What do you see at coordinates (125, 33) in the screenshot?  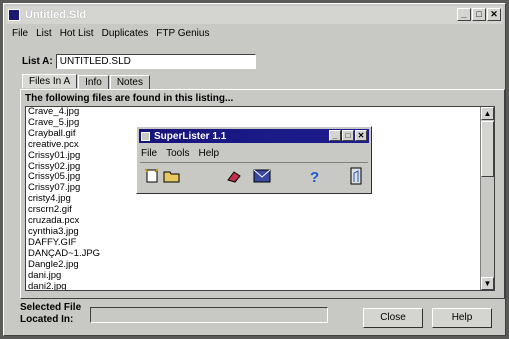 I see `menu-duplicates: Duplicates` at bounding box center [125, 33].